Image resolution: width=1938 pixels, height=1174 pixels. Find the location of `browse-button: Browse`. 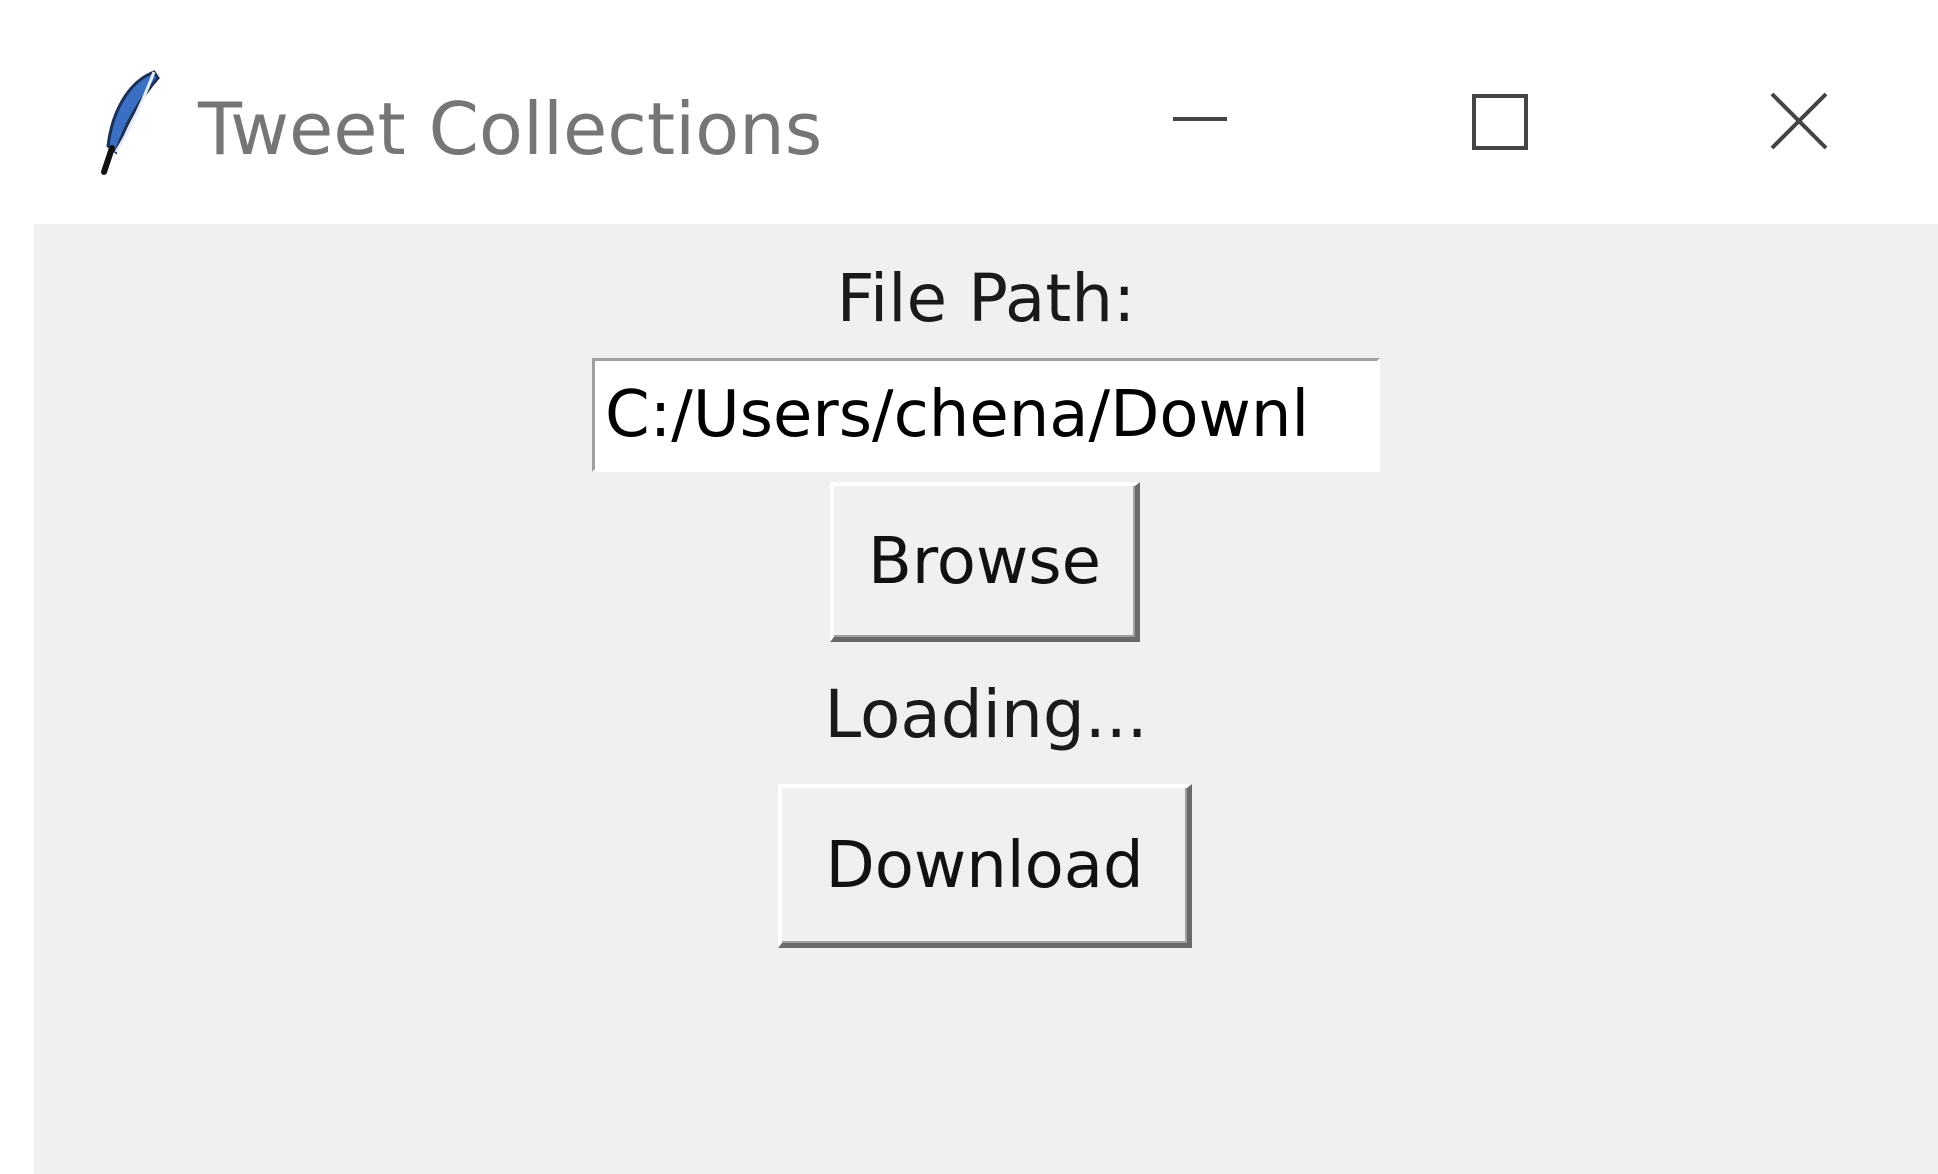

browse-button: Browse is located at coordinates (985, 562).